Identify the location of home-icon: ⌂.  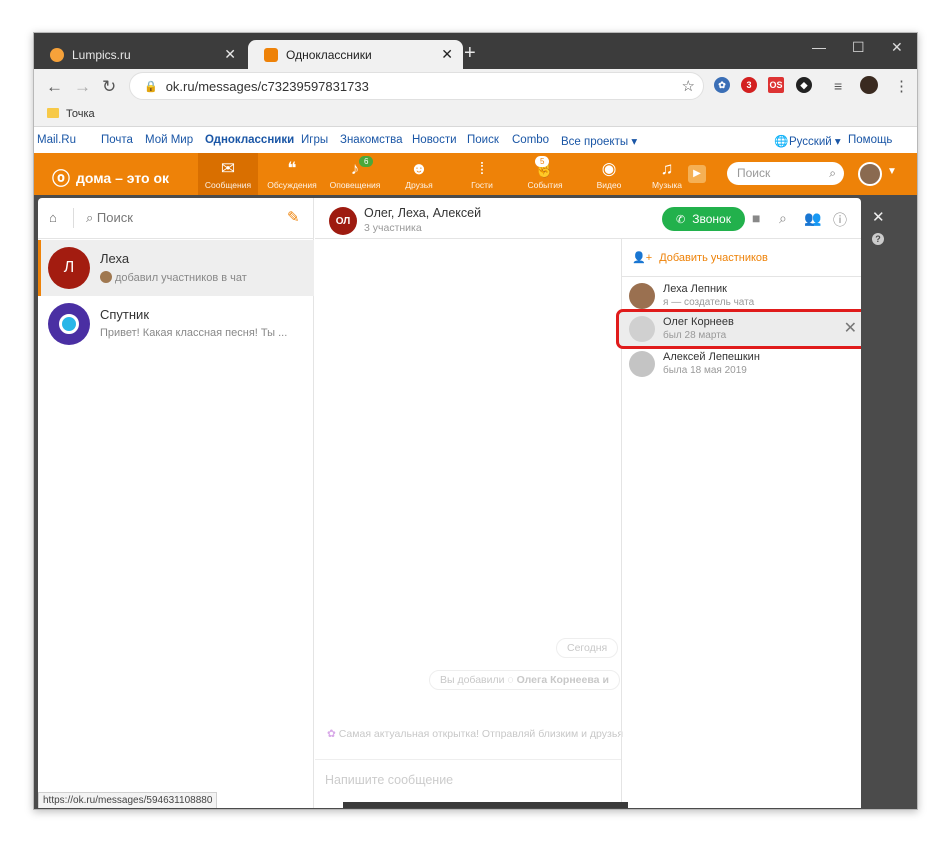
(53, 217).